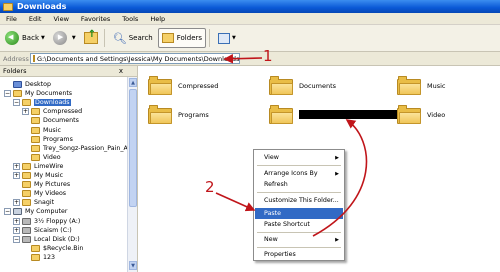 The width and height of the screenshot is (500, 272). What do you see at coordinates (38, 93) in the screenshot?
I see `tree-item-my-documents: − My Documents` at bounding box center [38, 93].